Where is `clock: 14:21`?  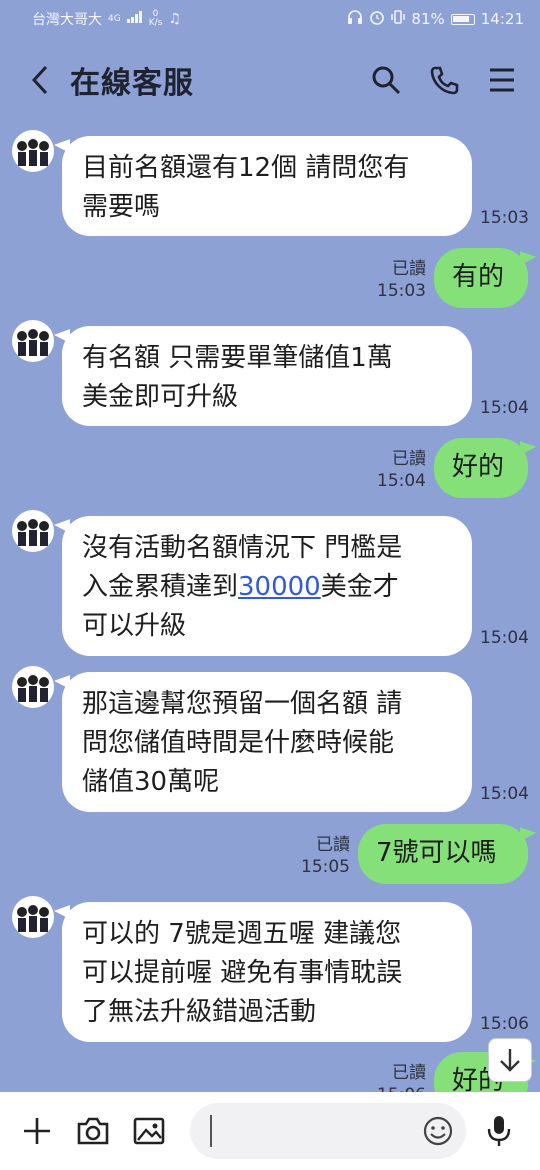 clock: 14:21 is located at coordinates (502, 19).